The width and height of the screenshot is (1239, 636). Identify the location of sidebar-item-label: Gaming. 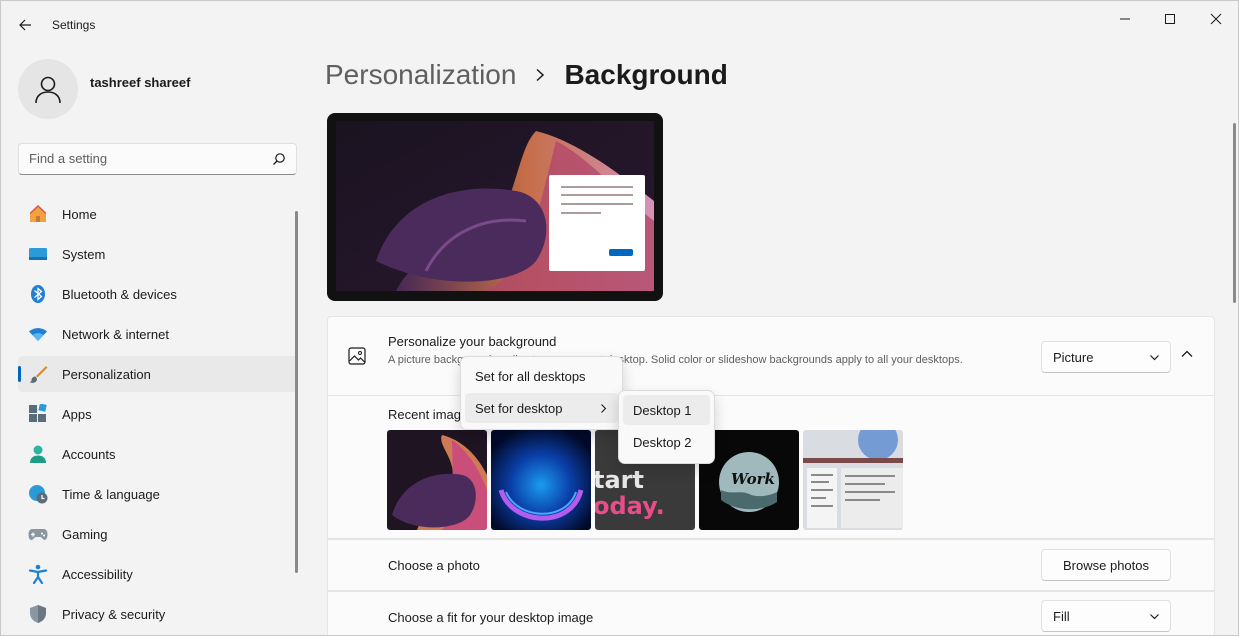
(85, 534).